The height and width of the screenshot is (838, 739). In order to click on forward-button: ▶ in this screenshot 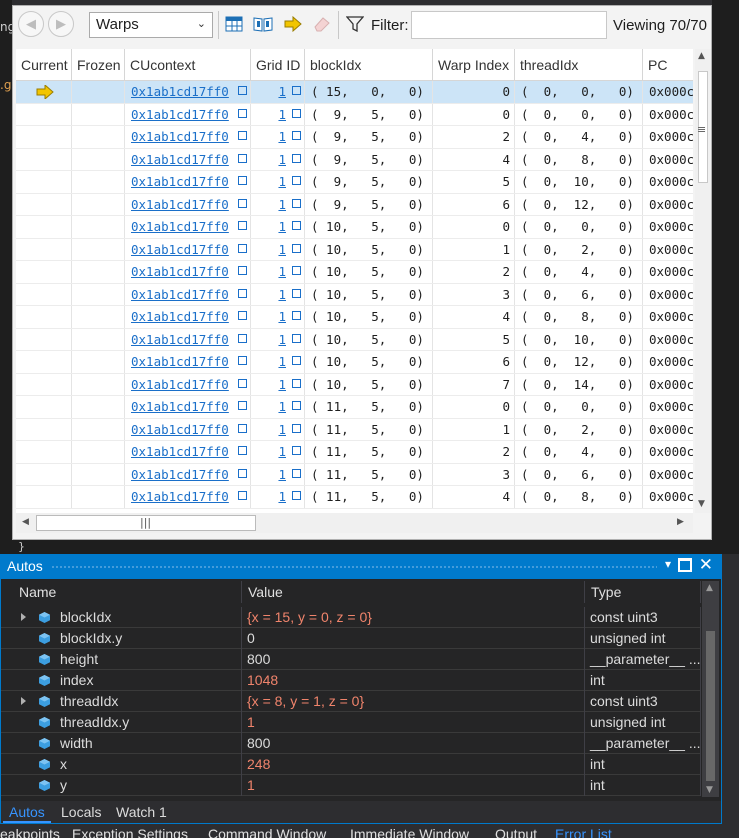, I will do `click(61, 24)`.